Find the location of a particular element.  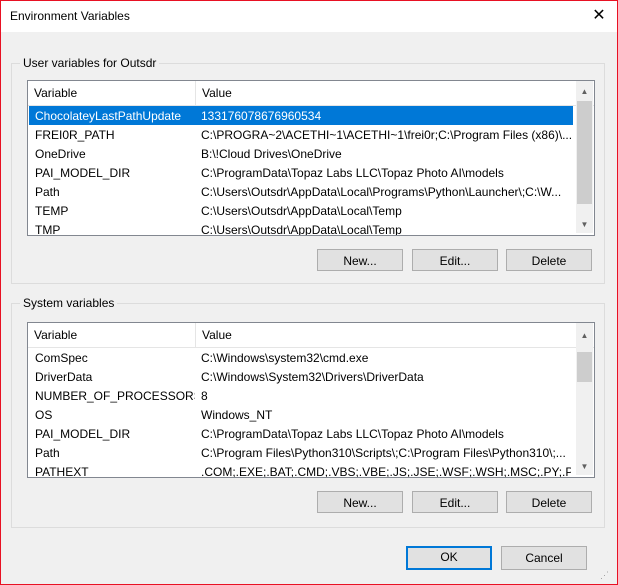

variable-name: TEMP is located at coordinates (52, 211).